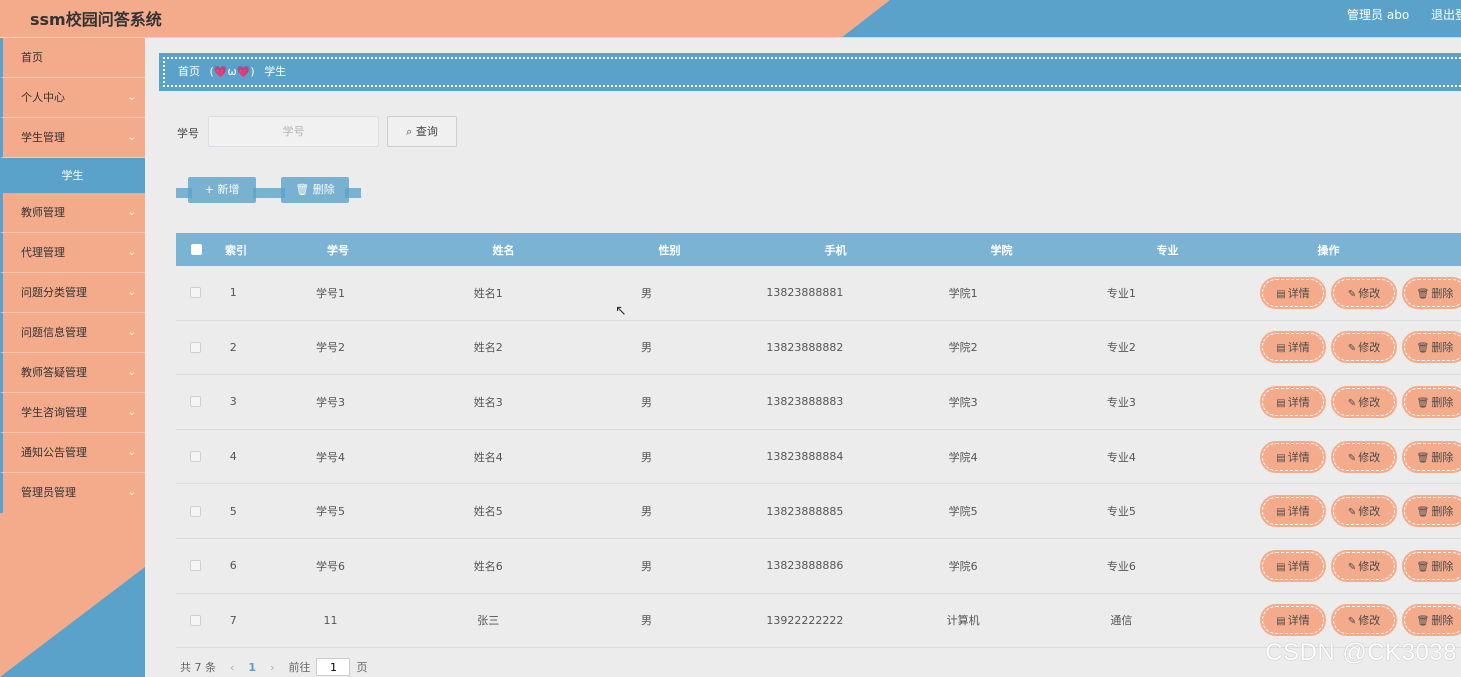  I want to click on pagination: 共 7 条 ‹ 1 › 前往 页, so click(273, 667).